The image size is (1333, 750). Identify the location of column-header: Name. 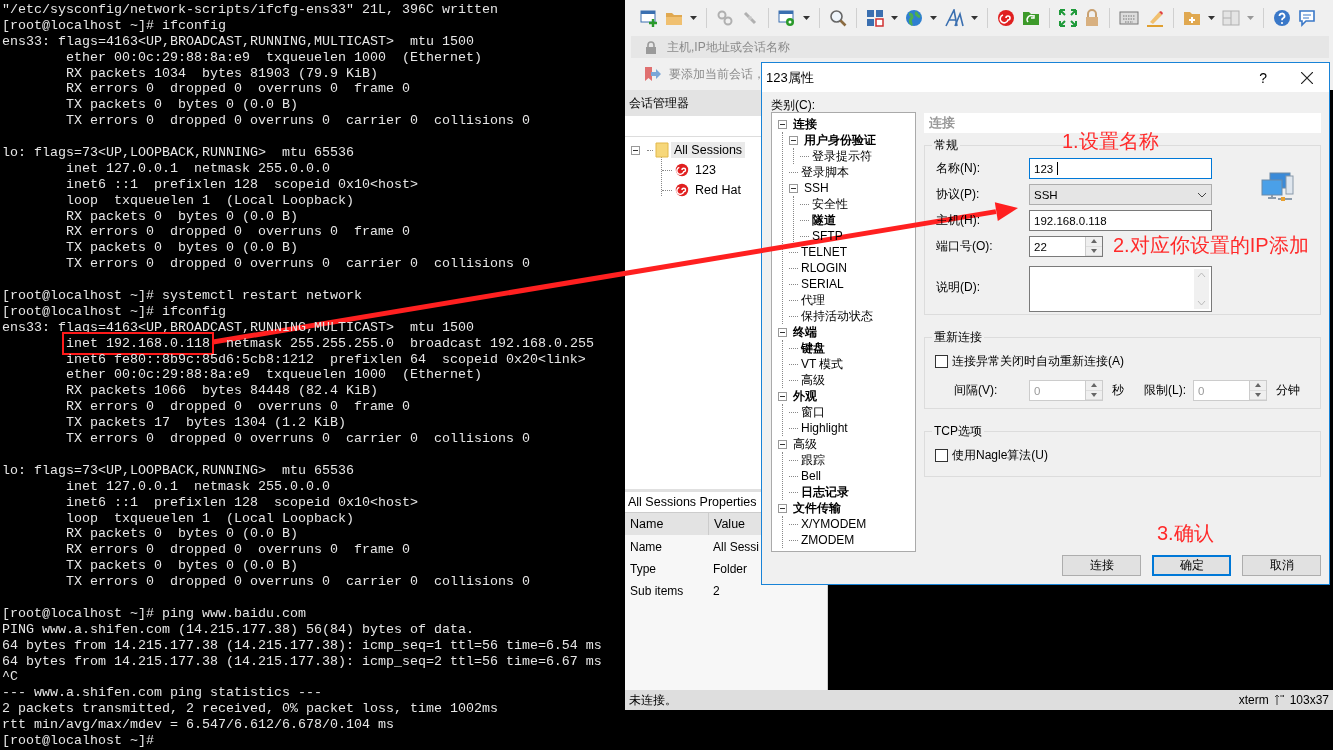
(667, 524).